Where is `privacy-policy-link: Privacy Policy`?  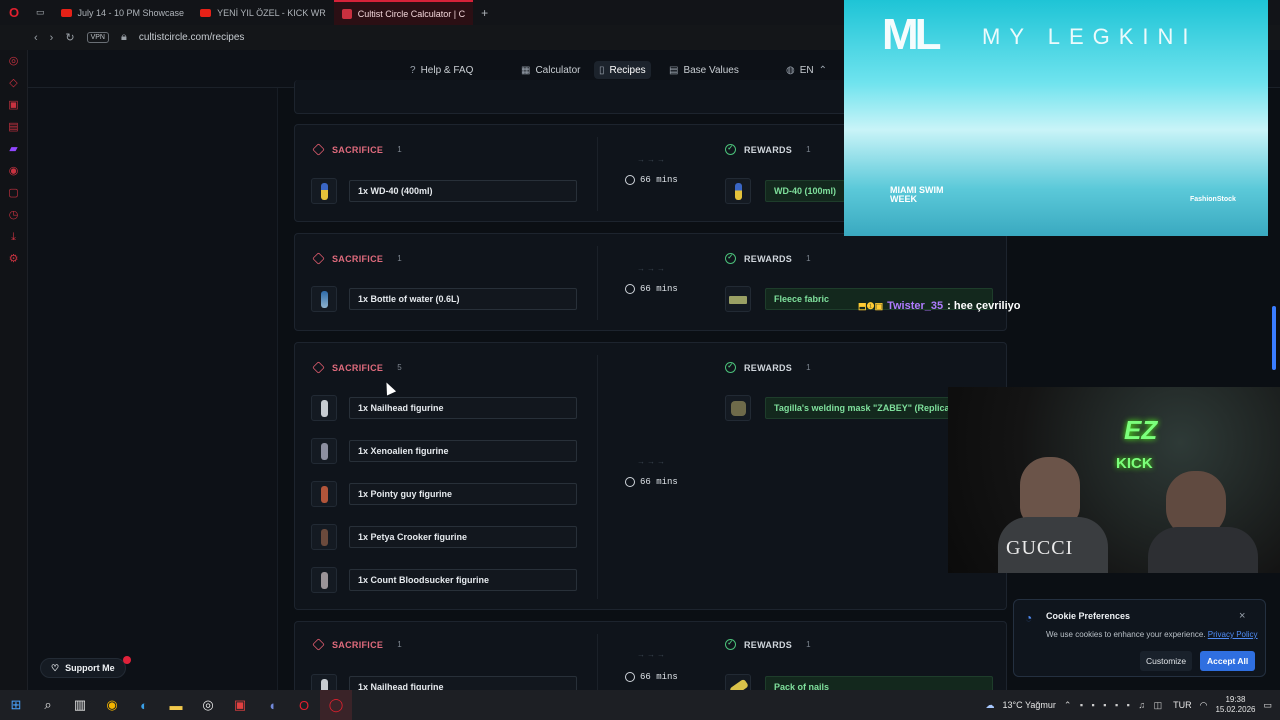 privacy-policy-link: Privacy Policy is located at coordinates (1233, 634).